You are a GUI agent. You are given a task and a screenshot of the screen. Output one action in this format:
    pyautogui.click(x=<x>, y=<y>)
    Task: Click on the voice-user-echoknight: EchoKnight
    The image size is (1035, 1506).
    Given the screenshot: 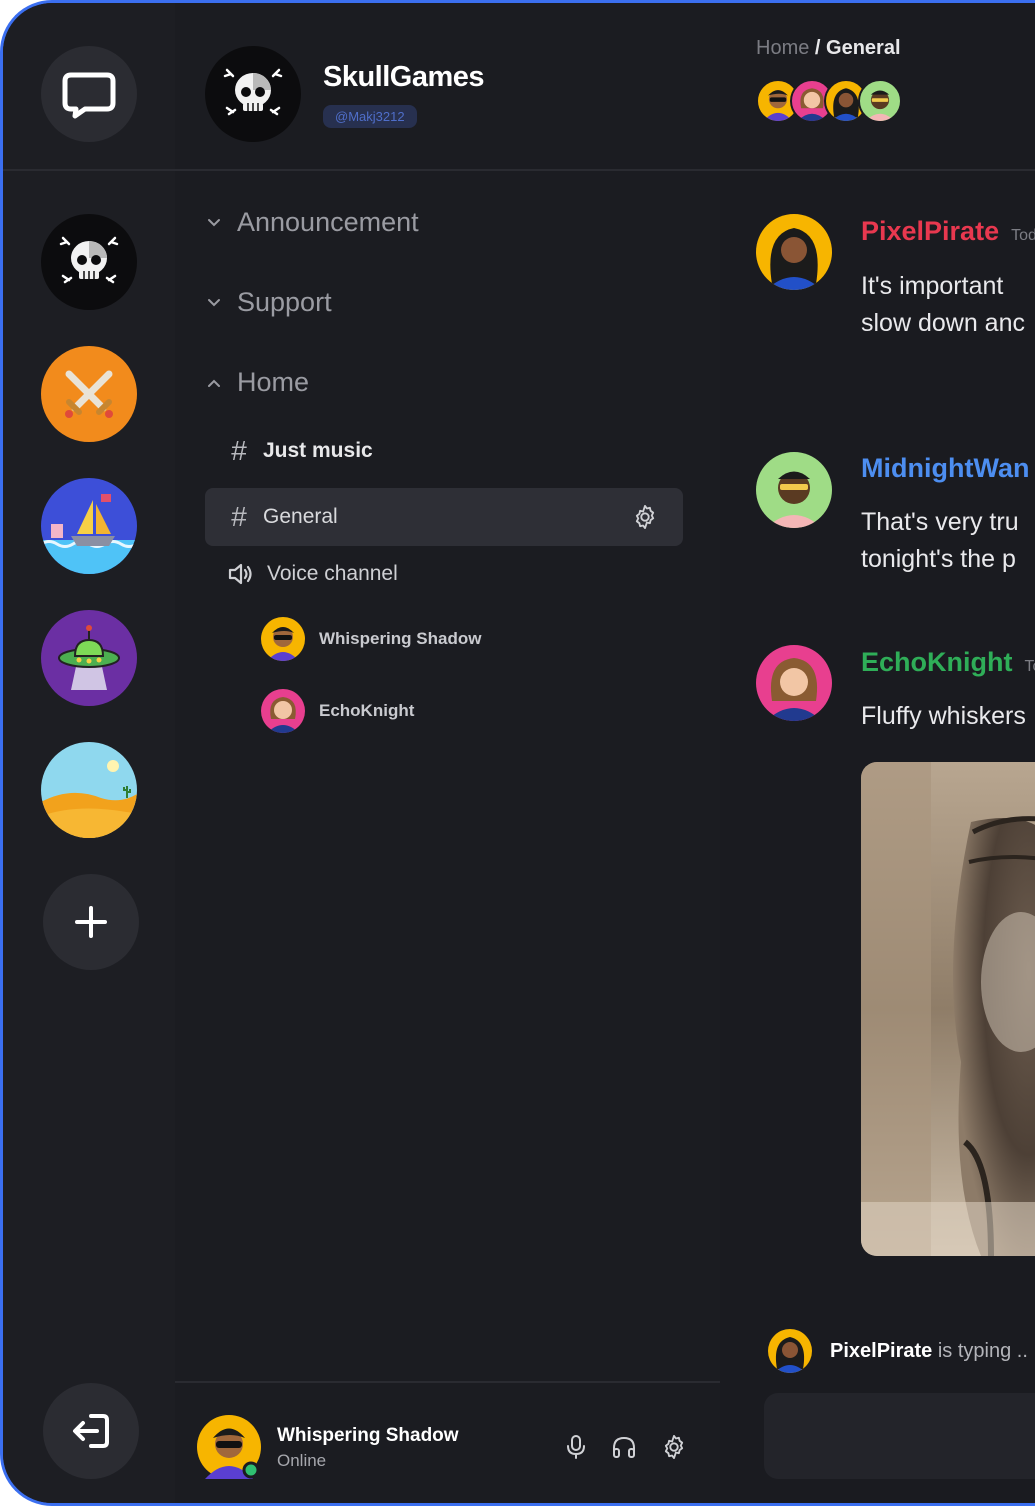 What is the action you would take?
    pyautogui.click(x=337, y=711)
    